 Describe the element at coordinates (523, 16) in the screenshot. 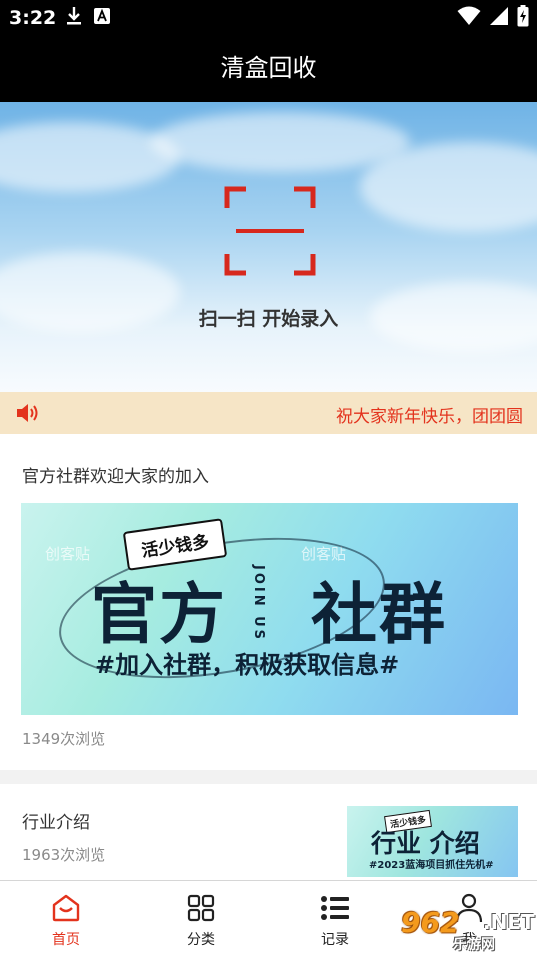

I see `battery-charging-icon` at that location.